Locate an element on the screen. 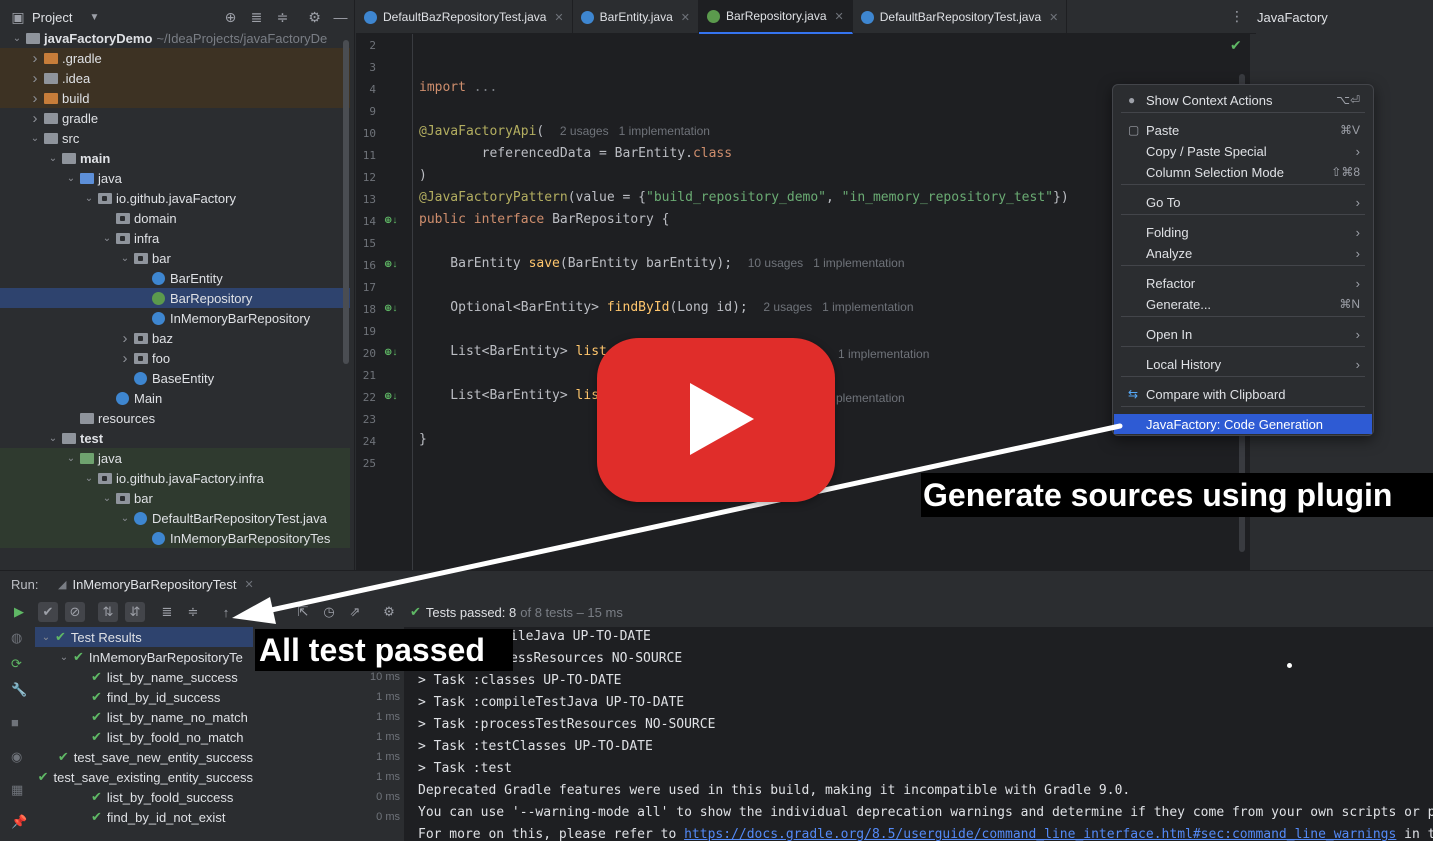 This screenshot has height=841, width=1433. tree-item: ⌄ io.github.javaFactory is located at coordinates (175, 198).